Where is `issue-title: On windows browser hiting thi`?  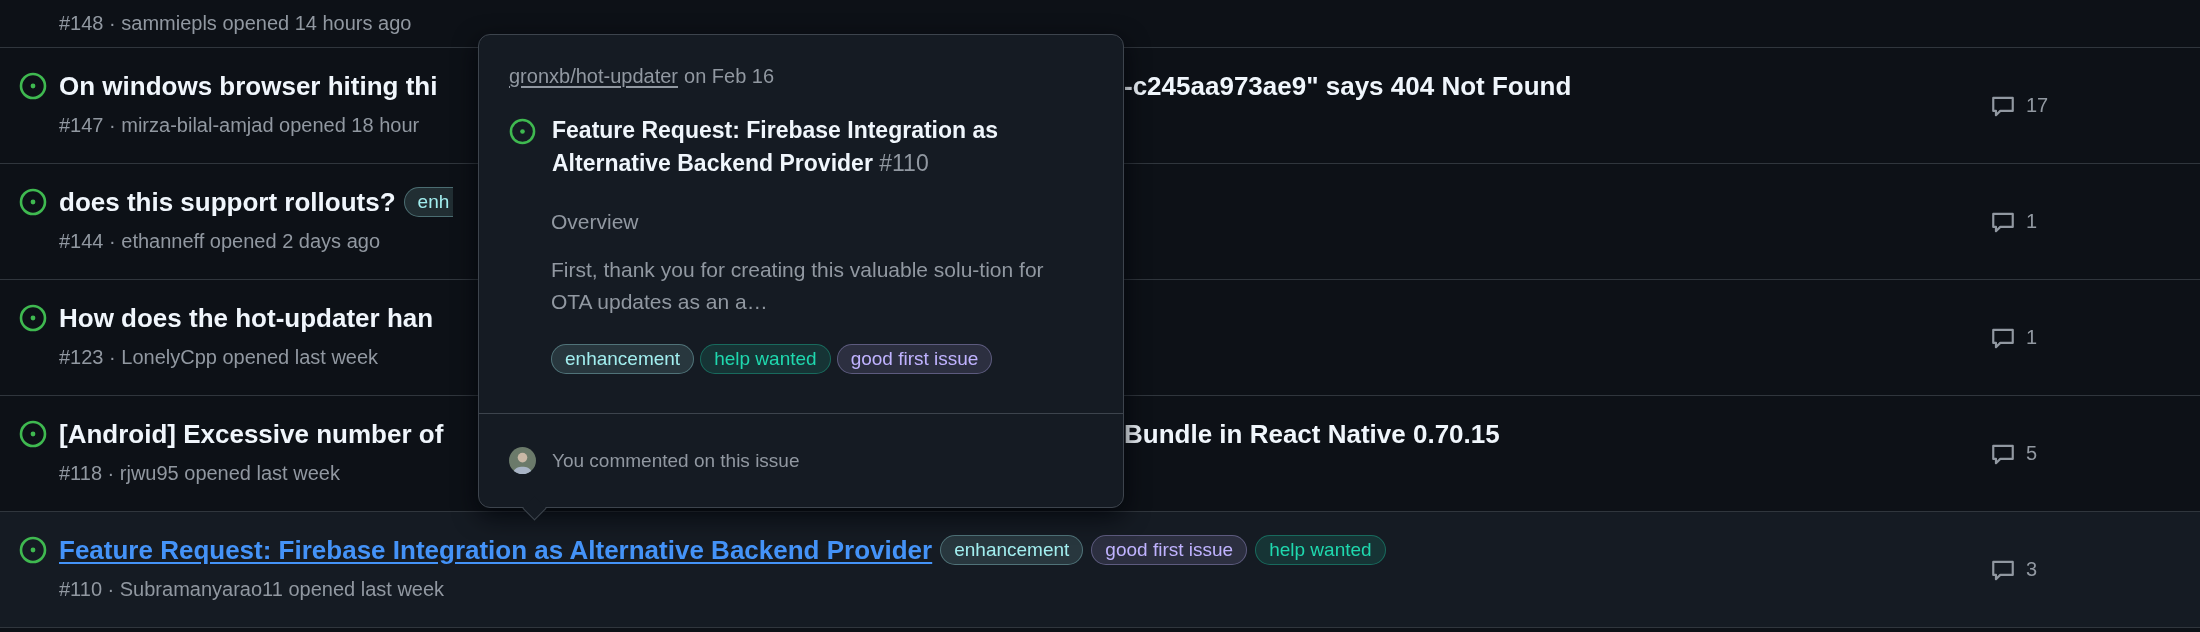 issue-title: On windows browser hiting thi is located at coordinates (248, 86).